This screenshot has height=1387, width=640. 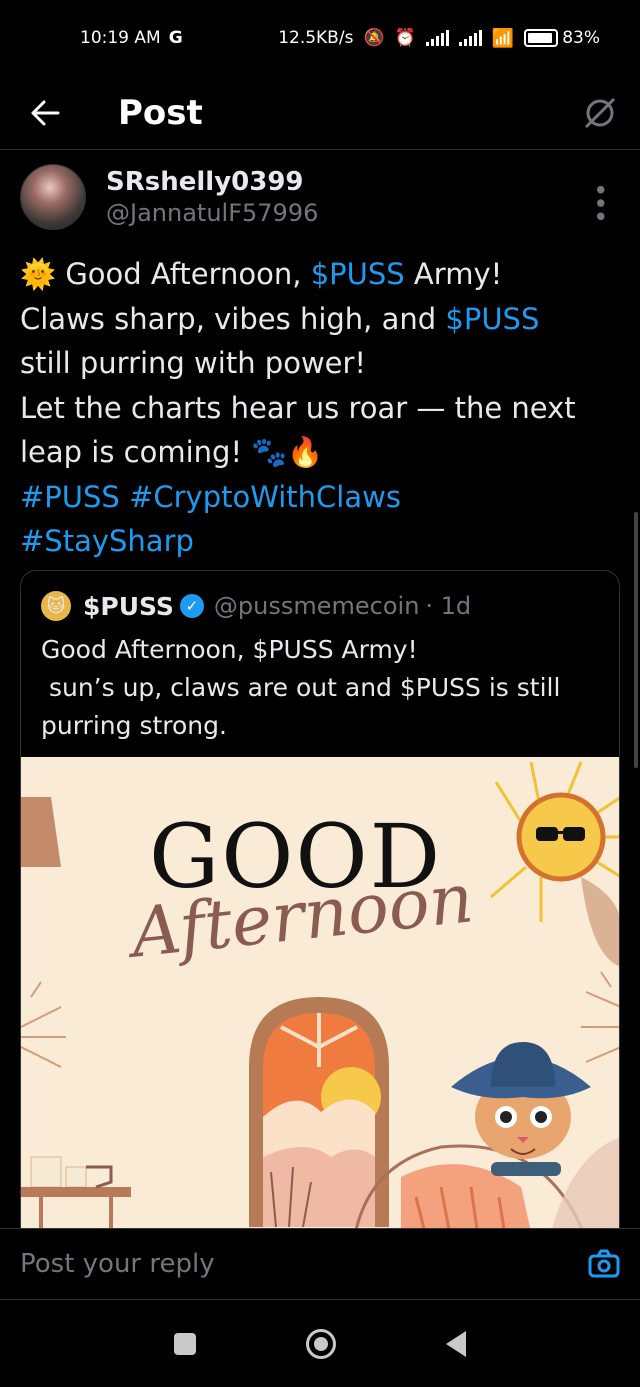 What do you see at coordinates (602, 193) in the screenshot?
I see `more-options-icon: •••` at bounding box center [602, 193].